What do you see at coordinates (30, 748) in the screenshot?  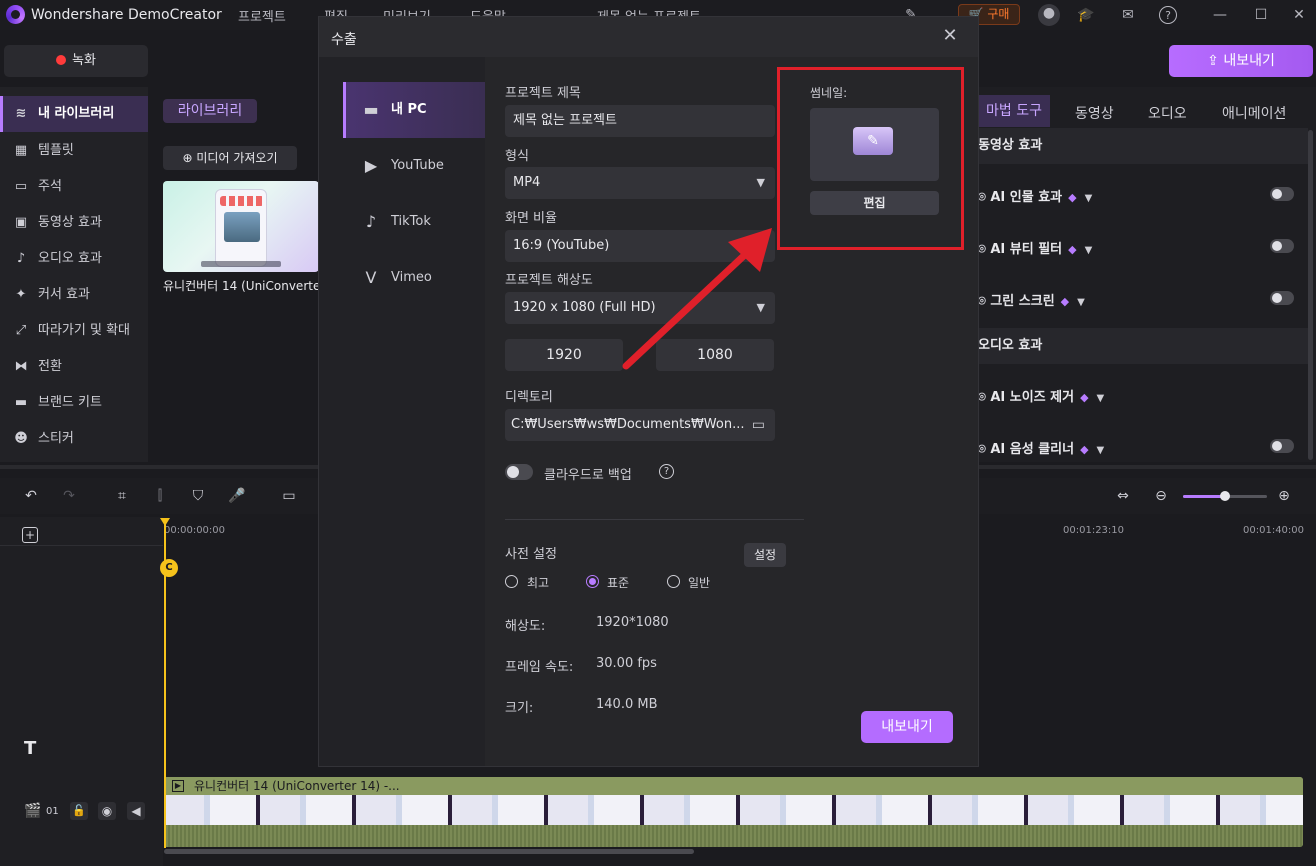 I see `text-track-icon: T` at bounding box center [30, 748].